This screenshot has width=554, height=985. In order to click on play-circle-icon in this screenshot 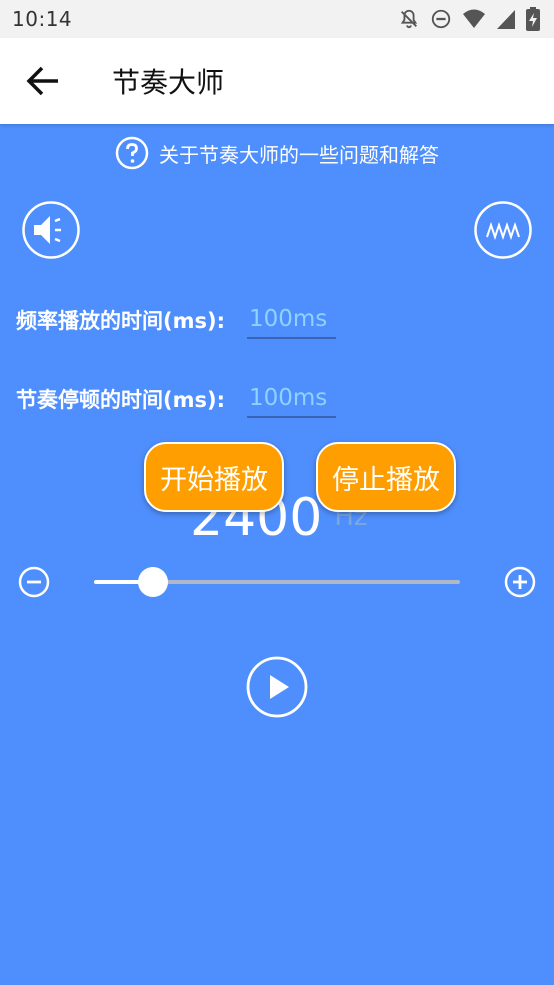, I will do `click(277, 687)`.